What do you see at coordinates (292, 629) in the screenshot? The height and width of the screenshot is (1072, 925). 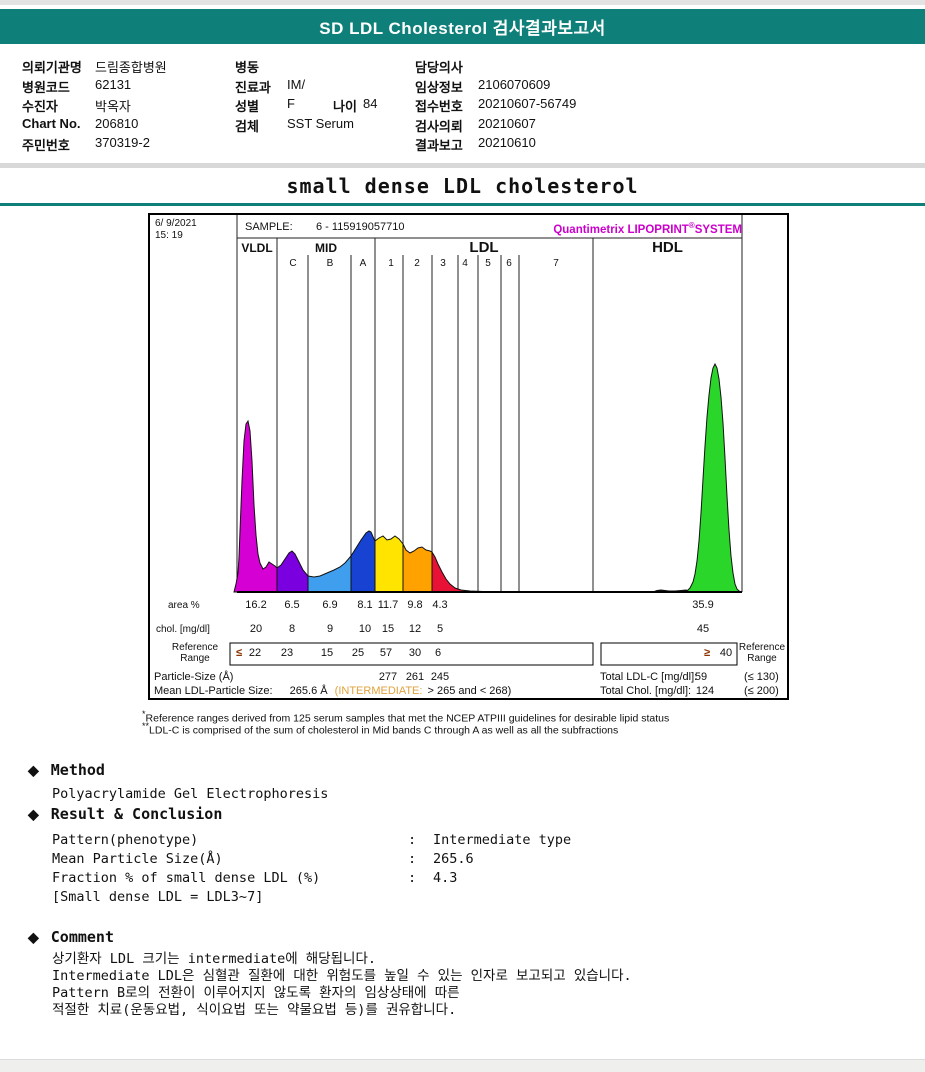 I see `chol-value: 8` at bounding box center [292, 629].